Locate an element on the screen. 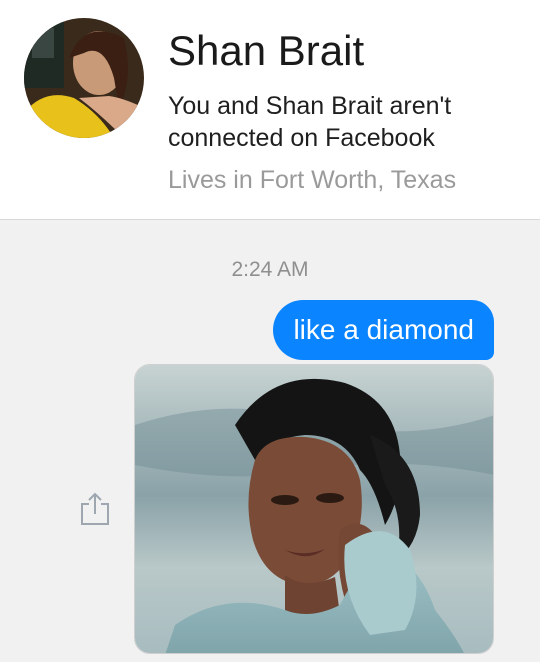  contact-avatar is located at coordinates (84, 78).